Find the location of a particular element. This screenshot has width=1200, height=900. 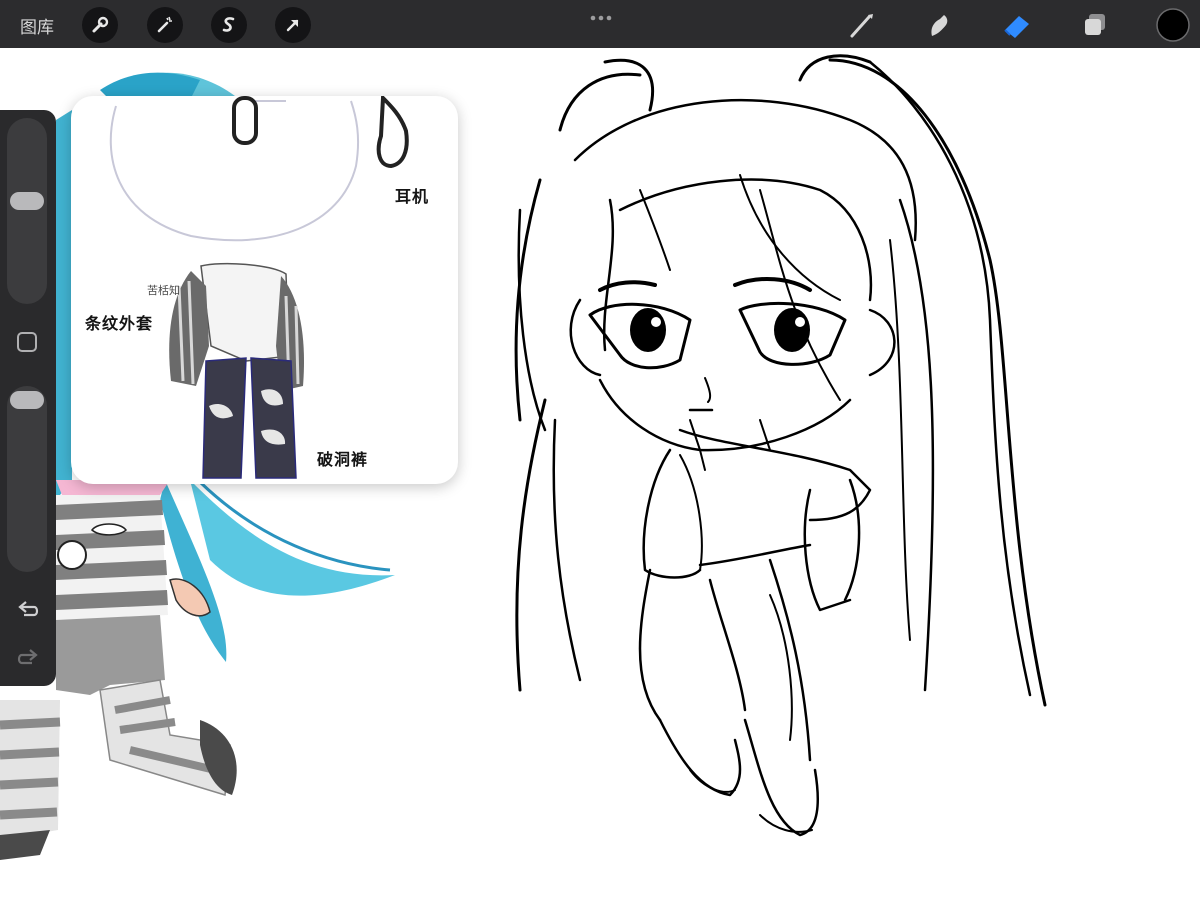

brush-icon is located at coordinates (862, 25).